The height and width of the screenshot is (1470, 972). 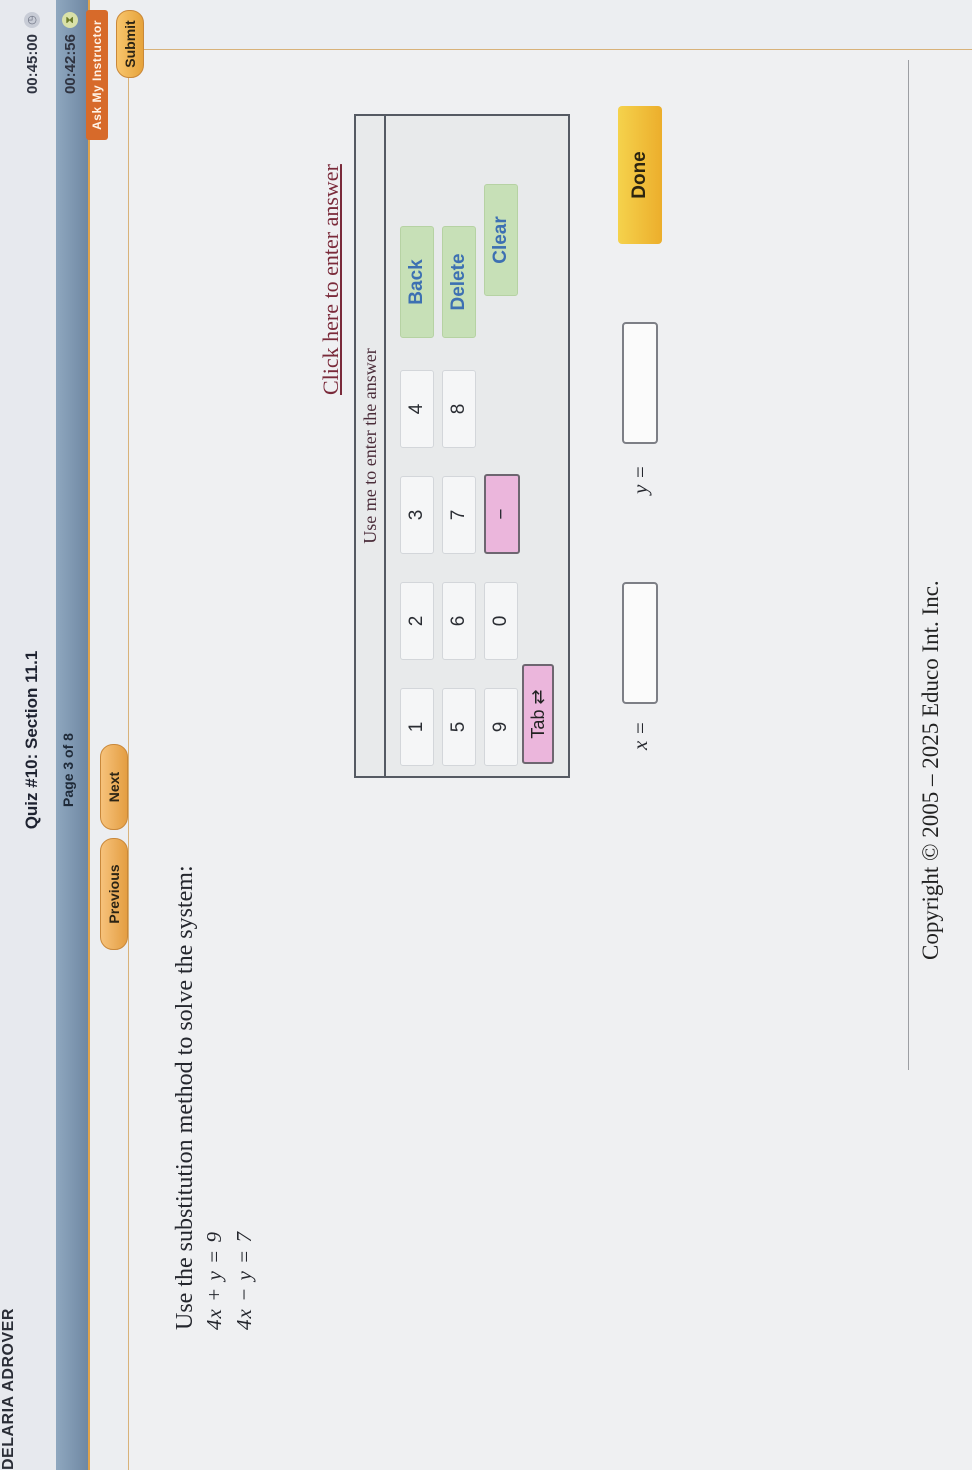 I want to click on key-4: 4, so click(x=417, y=409).